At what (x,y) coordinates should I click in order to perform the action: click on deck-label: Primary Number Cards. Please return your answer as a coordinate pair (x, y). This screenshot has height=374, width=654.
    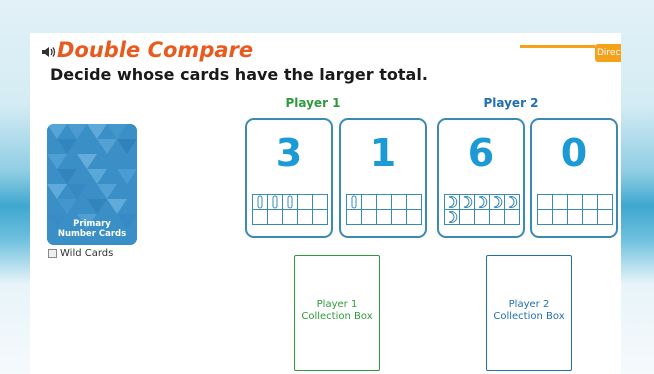
    Looking at the image, I should click on (92, 229).